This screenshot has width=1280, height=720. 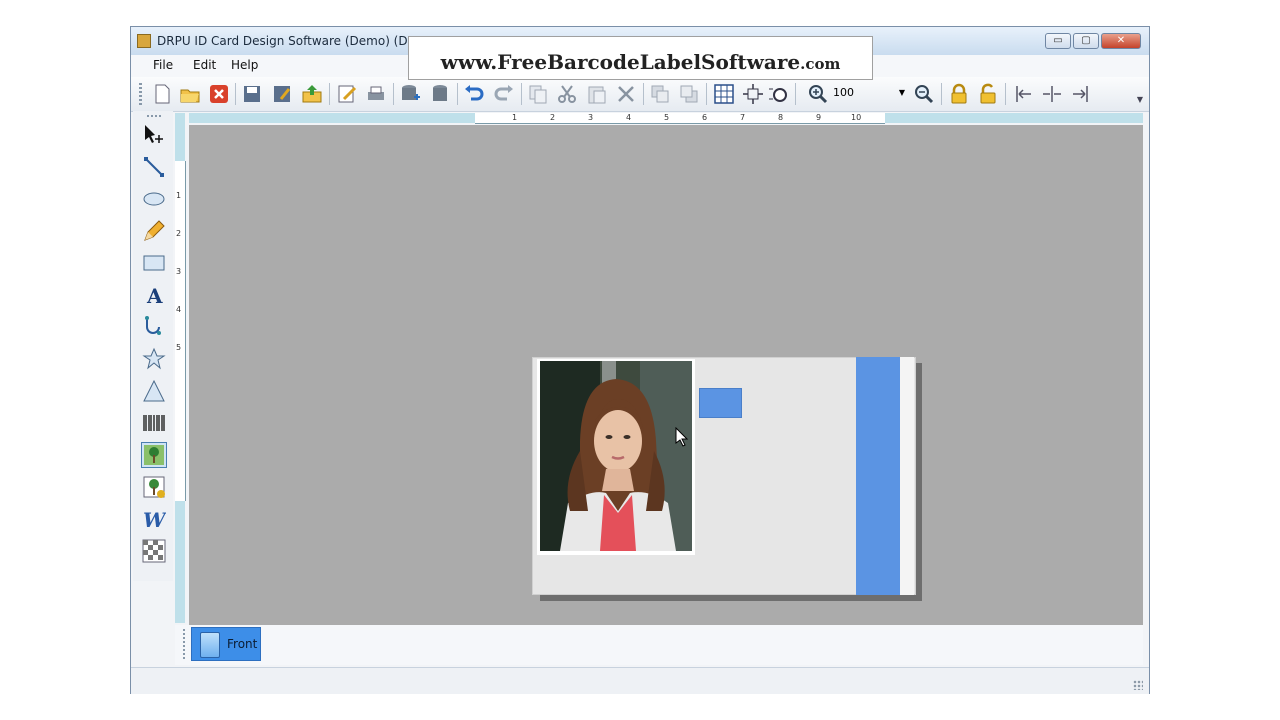 What do you see at coordinates (179, 309) in the screenshot?
I see `v-tick-4: 4` at bounding box center [179, 309].